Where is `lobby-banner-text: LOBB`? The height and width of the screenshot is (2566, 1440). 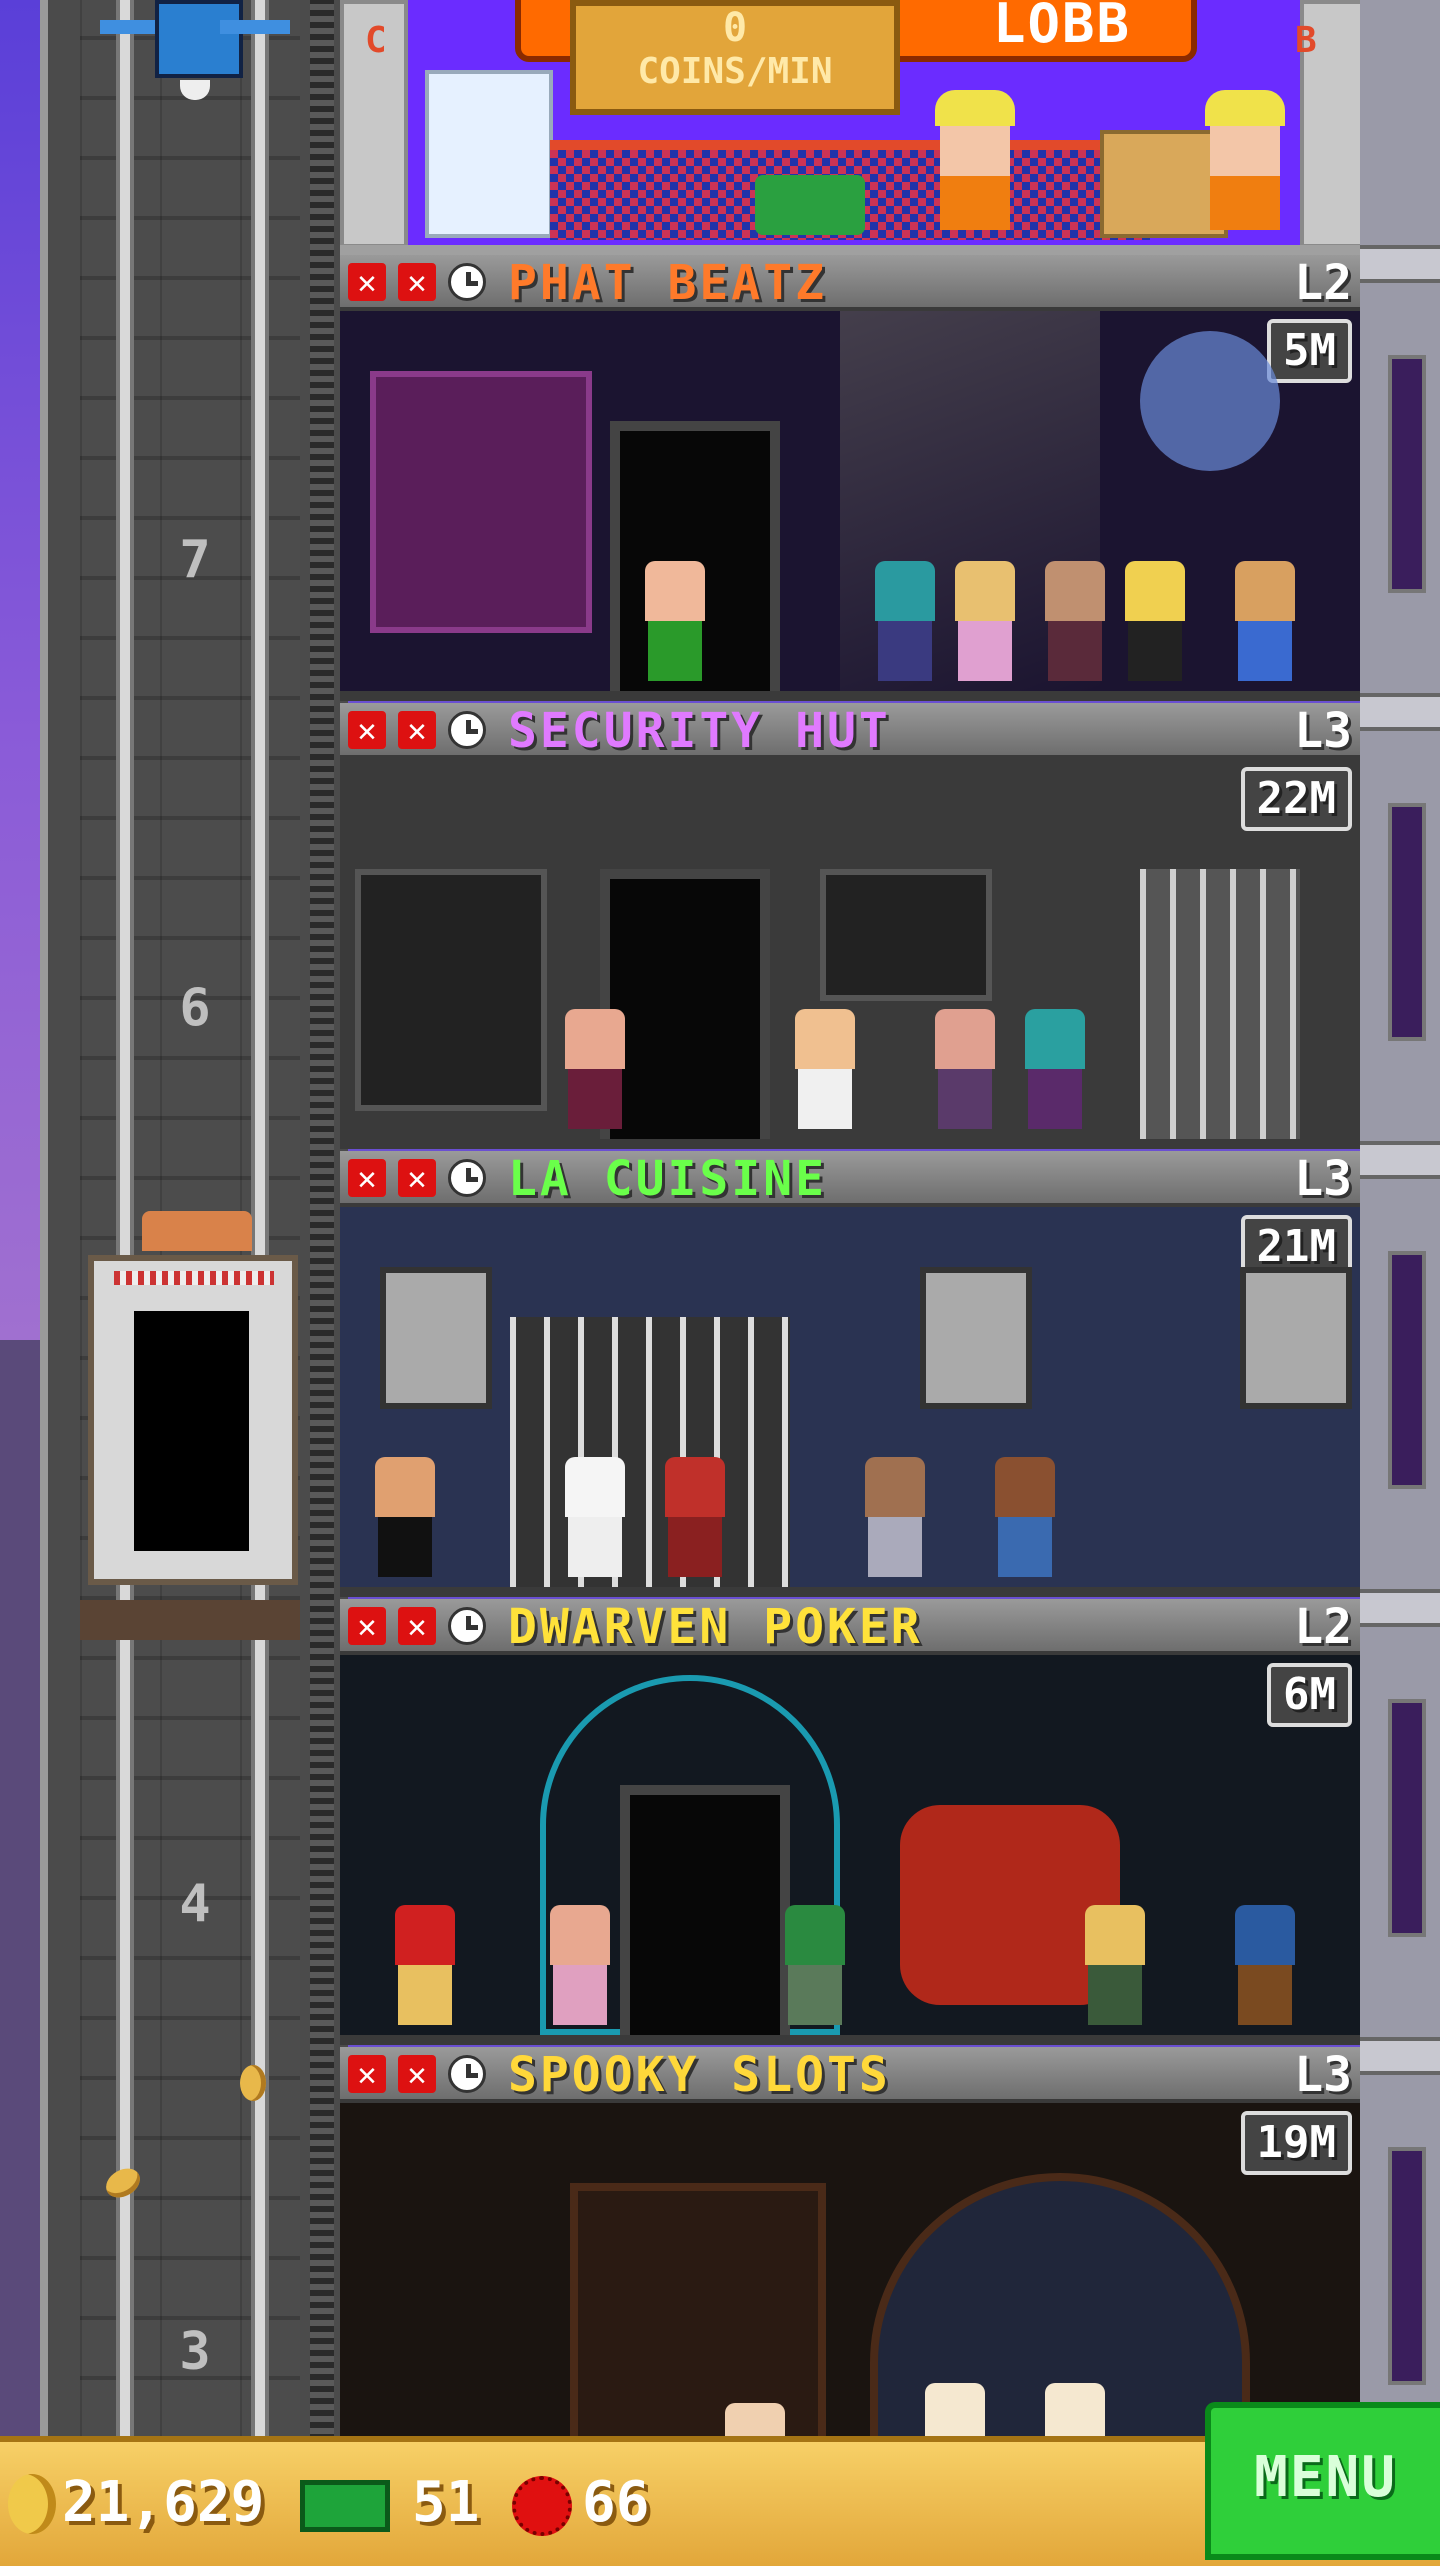 lobby-banner-text: LOBB is located at coordinates (1061, 27).